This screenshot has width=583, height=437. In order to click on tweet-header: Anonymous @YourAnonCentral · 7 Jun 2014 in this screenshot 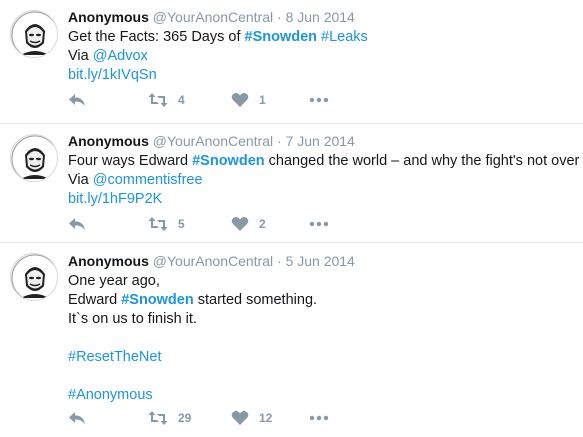, I will do `click(321, 141)`.